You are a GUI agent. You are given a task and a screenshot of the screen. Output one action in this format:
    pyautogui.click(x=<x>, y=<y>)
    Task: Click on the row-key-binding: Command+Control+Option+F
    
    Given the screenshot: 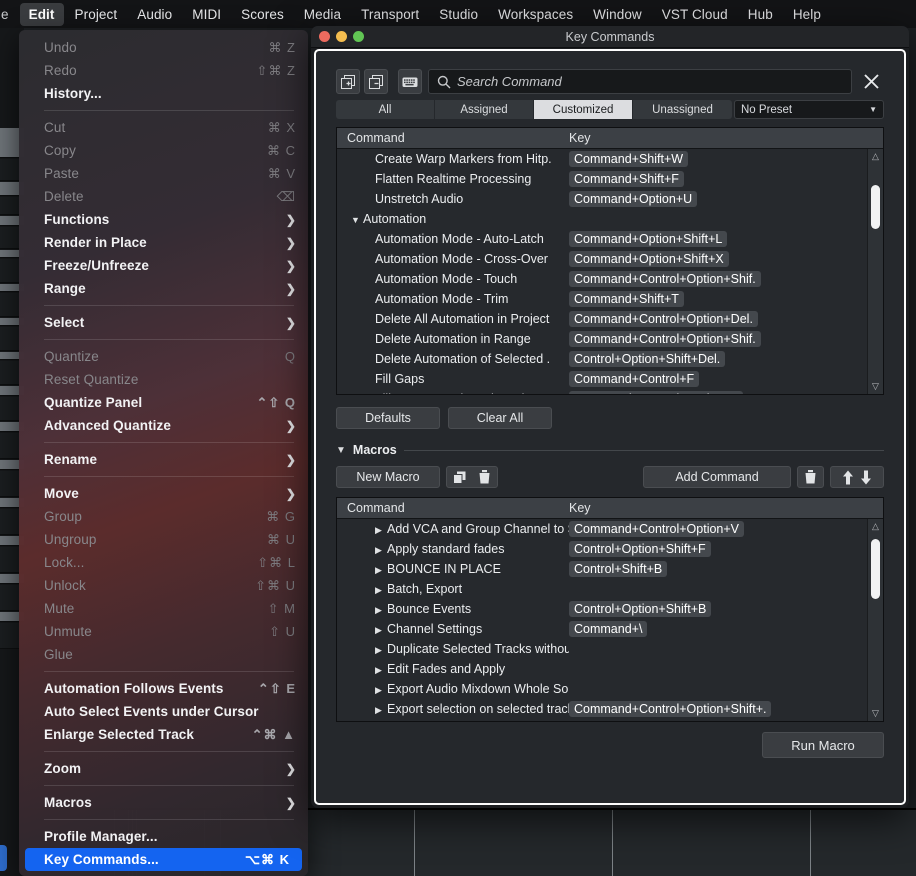 What is the action you would take?
    pyautogui.click(x=656, y=392)
    